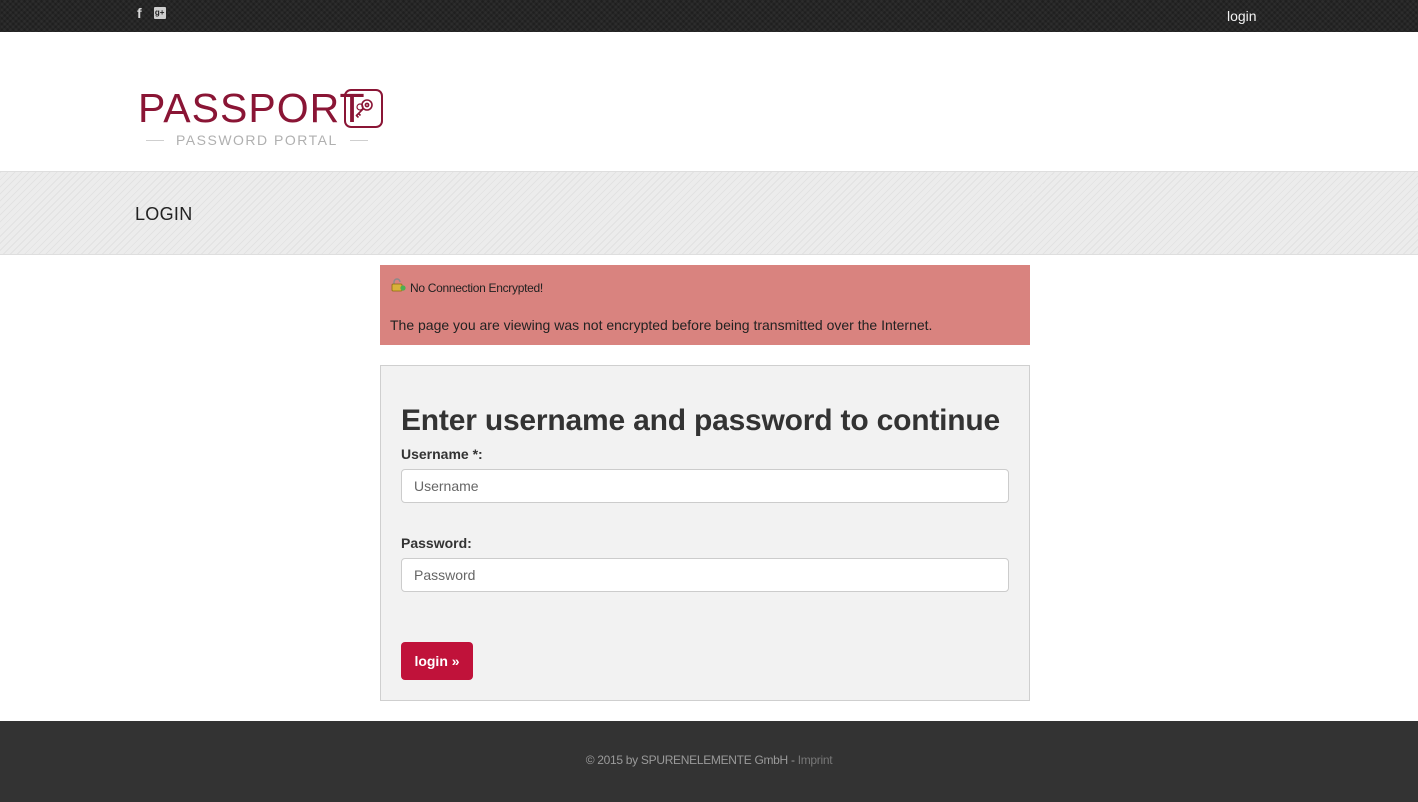  What do you see at coordinates (358, 140) in the screenshot?
I see `logo-divider-right` at bounding box center [358, 140].